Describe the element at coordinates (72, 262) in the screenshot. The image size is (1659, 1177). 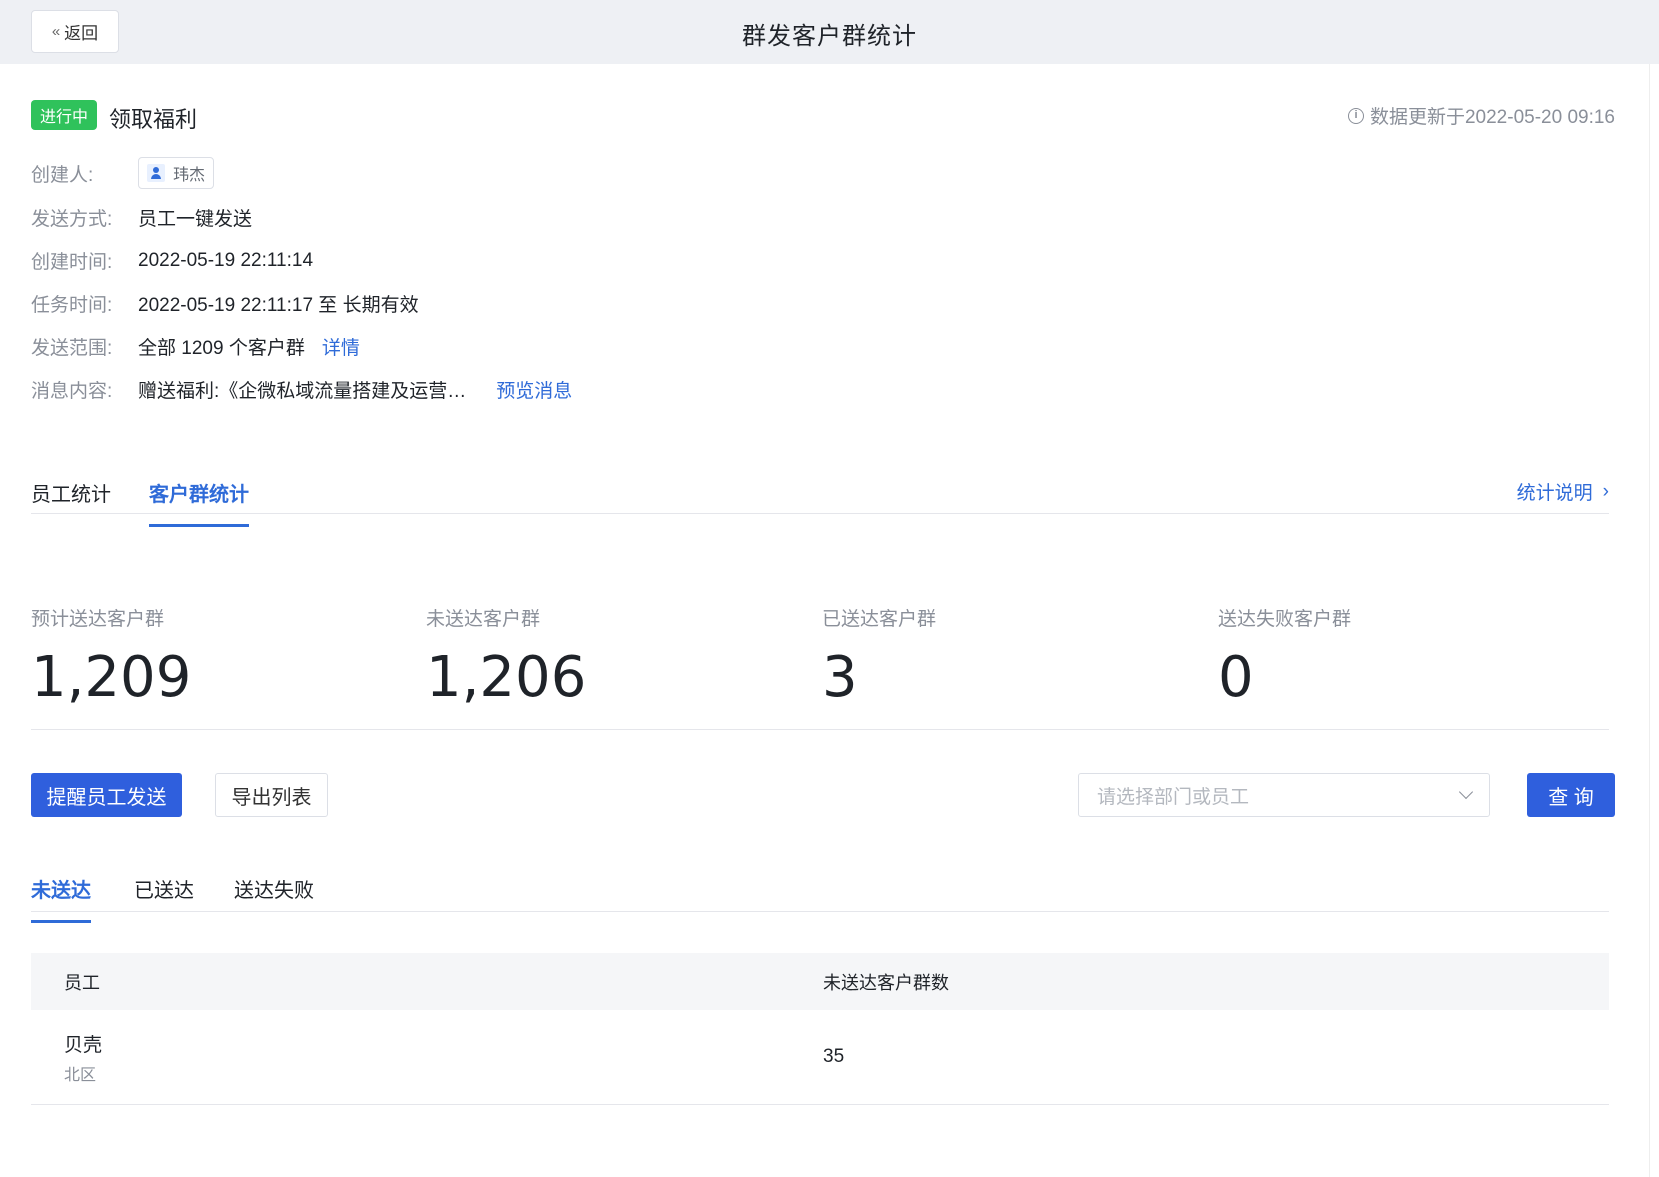
I see `created-time-label: 创建时间:` at that location.